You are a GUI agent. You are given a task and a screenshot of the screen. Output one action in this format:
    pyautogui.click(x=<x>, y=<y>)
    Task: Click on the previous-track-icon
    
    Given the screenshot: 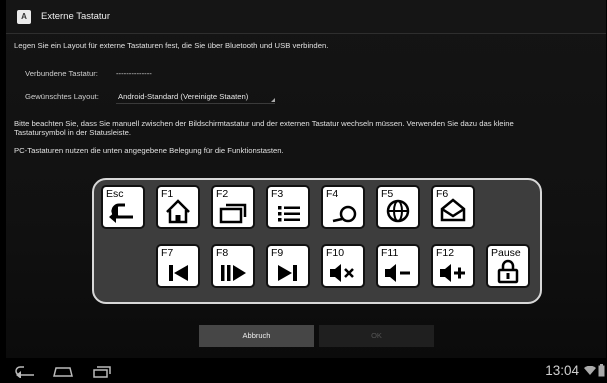 What is the action you would take?
    pyautogui.click(x=178, y=273)
    